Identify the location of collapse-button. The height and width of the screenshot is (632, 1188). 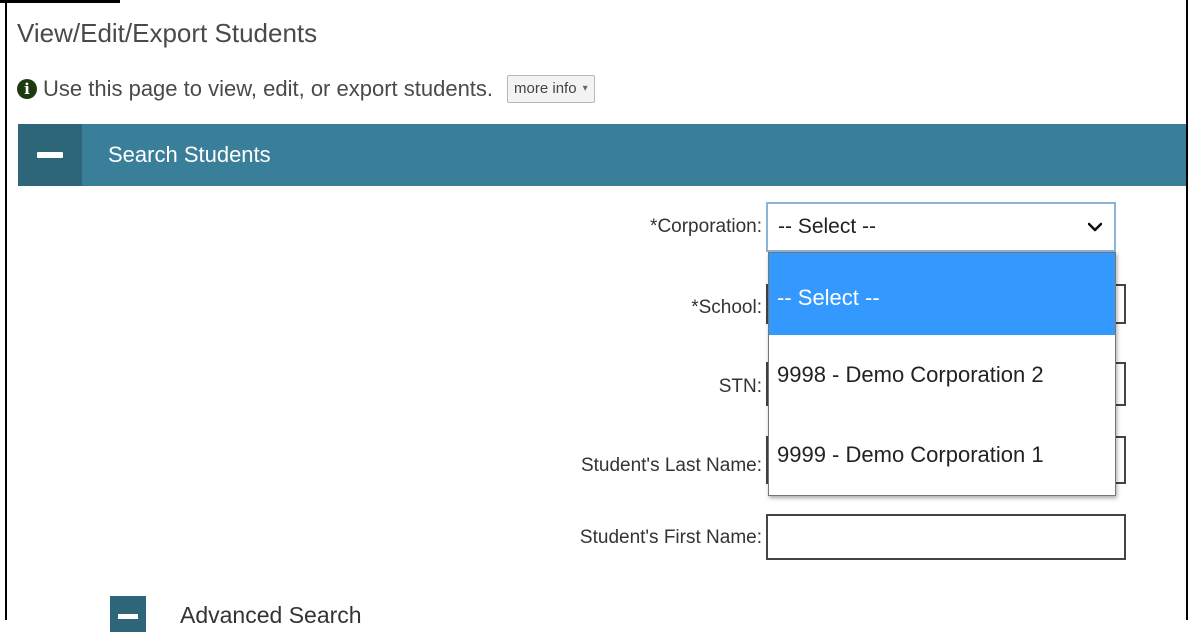
(50, 155).